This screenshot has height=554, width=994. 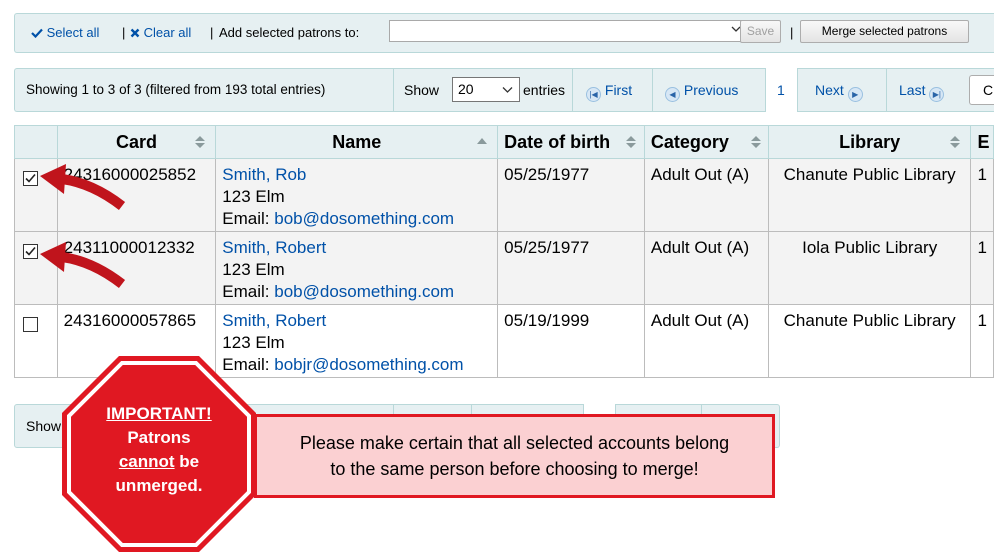 I want to click on previous-icon: ◀, so click(x=672, y=94).